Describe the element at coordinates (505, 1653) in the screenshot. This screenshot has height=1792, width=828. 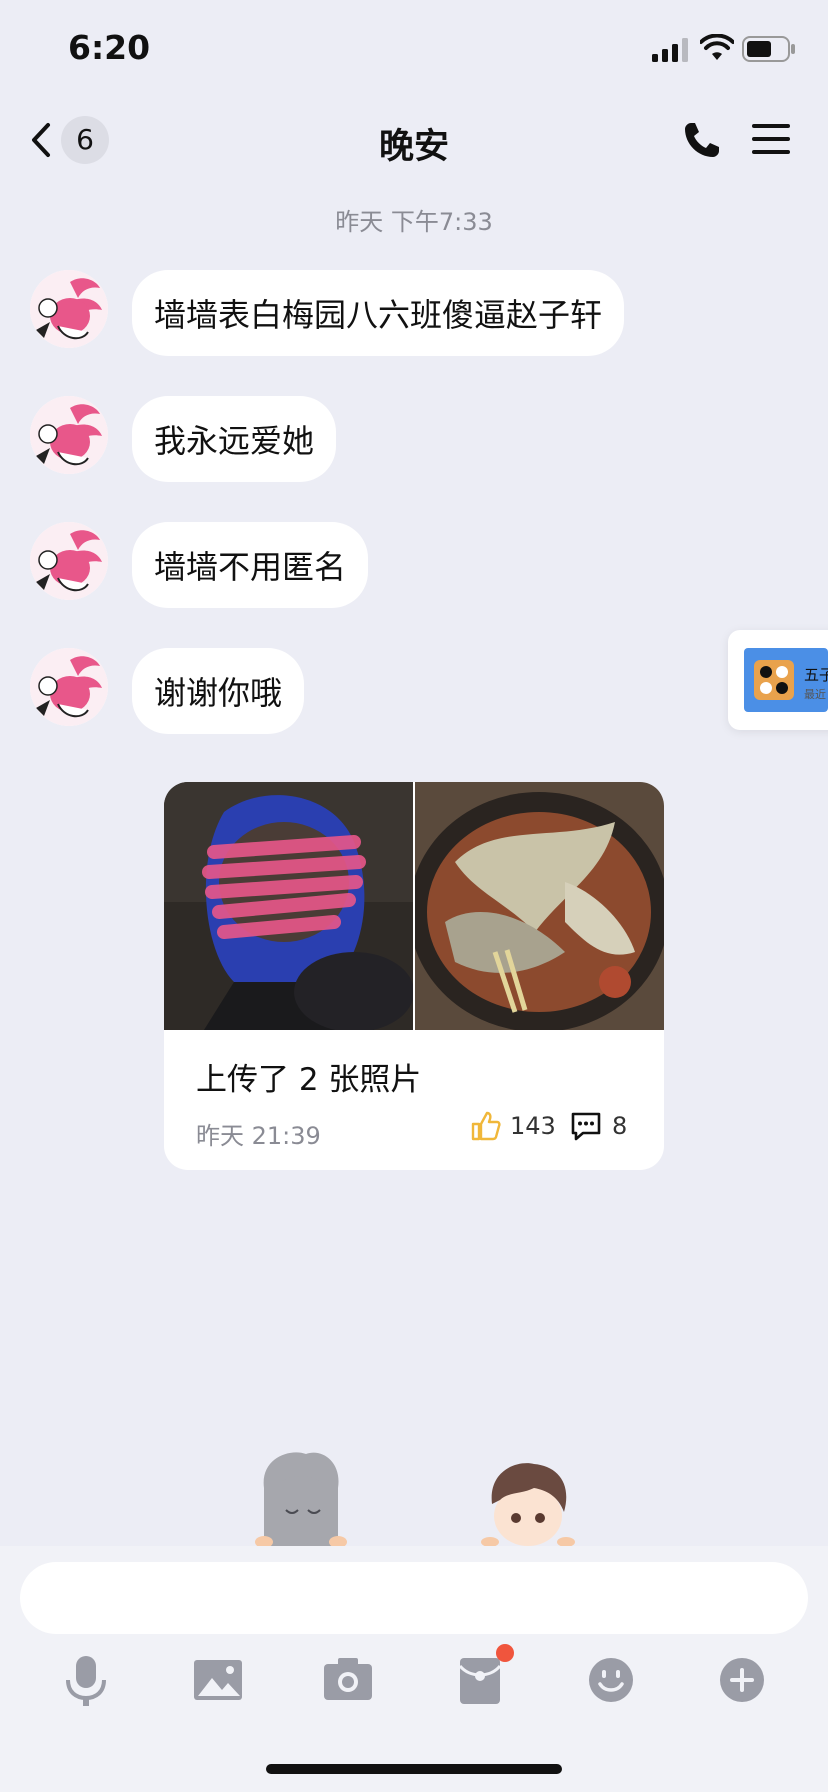
I see `notification-dot` at that location.